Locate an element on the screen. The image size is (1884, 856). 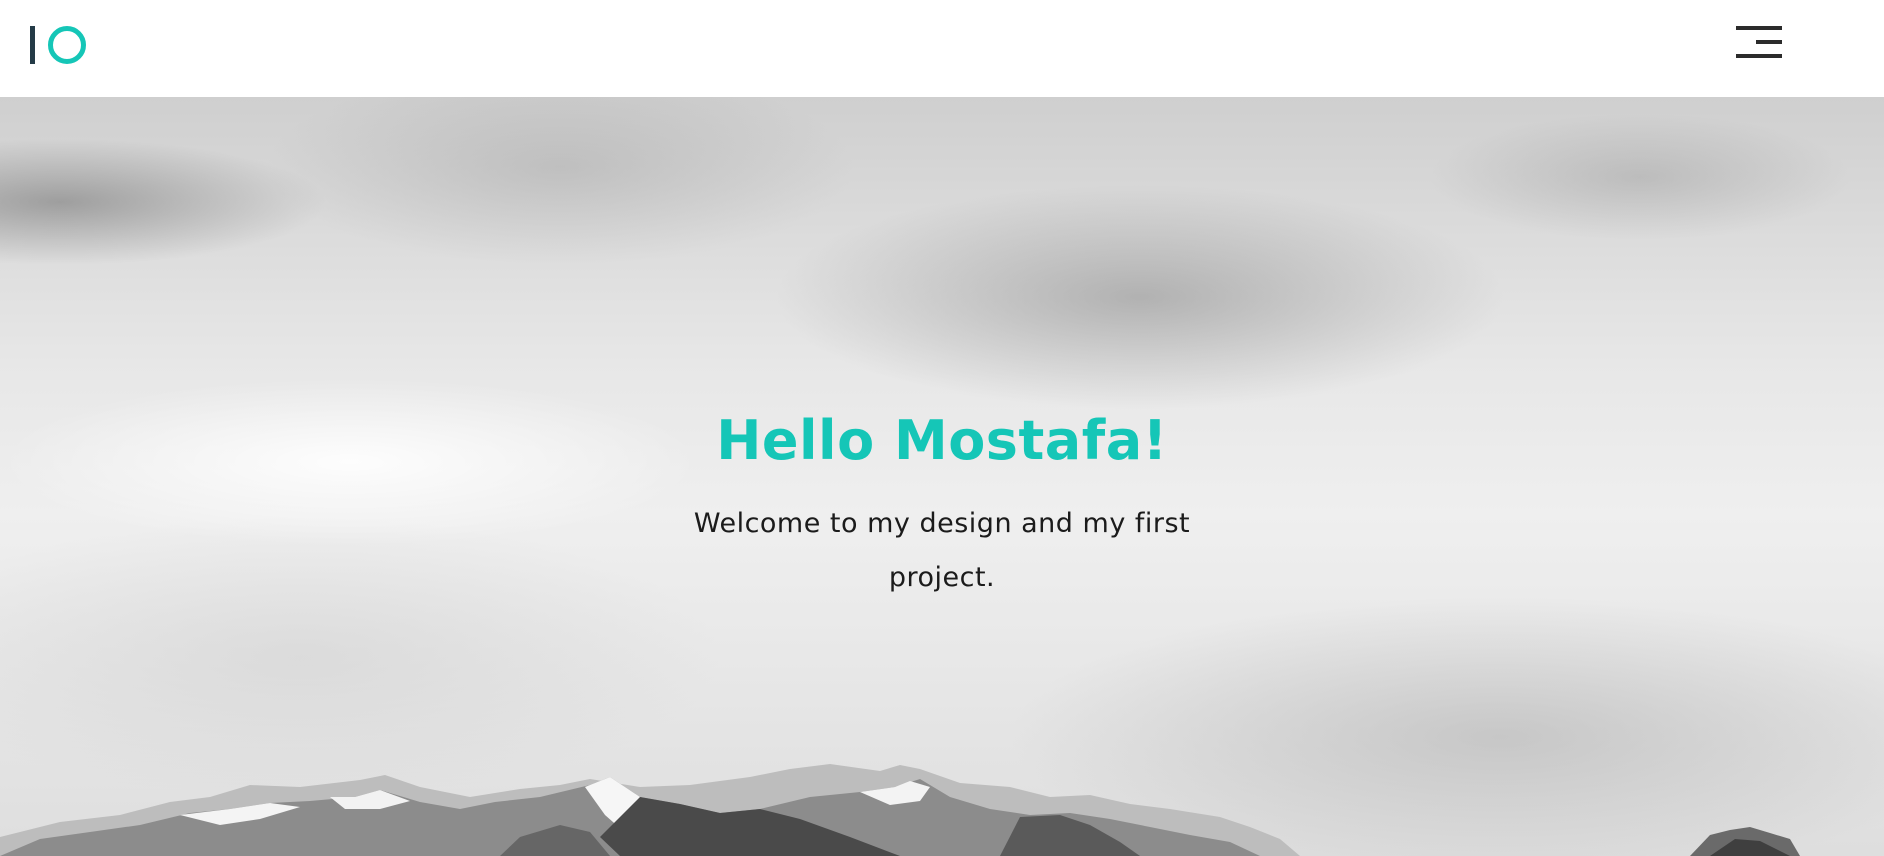
menu-line-bottom is located at coordinates (1759, 56).